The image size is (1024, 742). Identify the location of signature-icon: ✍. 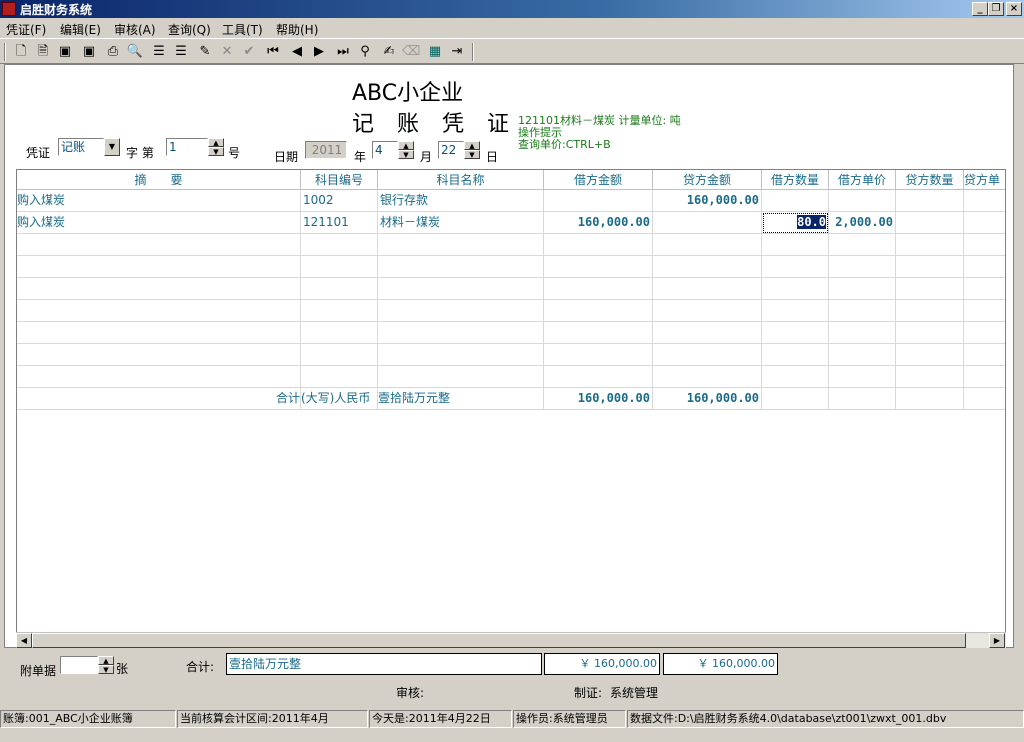
(389, 52).